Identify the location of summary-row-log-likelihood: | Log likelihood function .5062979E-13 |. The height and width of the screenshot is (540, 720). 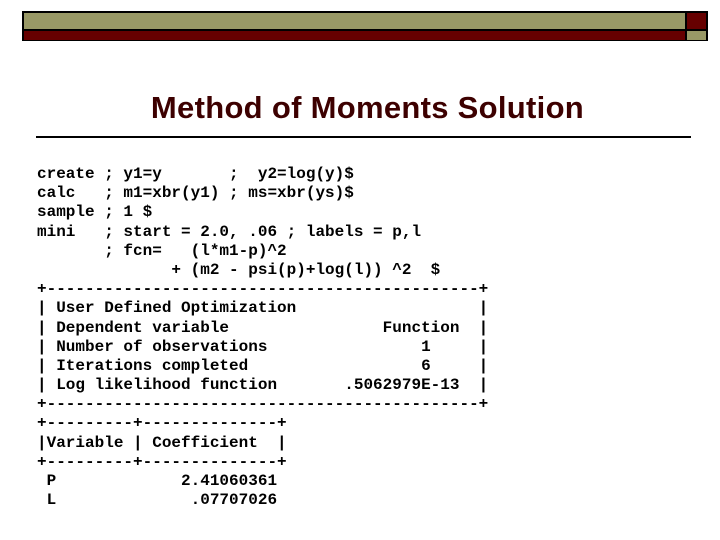
(263, 385).